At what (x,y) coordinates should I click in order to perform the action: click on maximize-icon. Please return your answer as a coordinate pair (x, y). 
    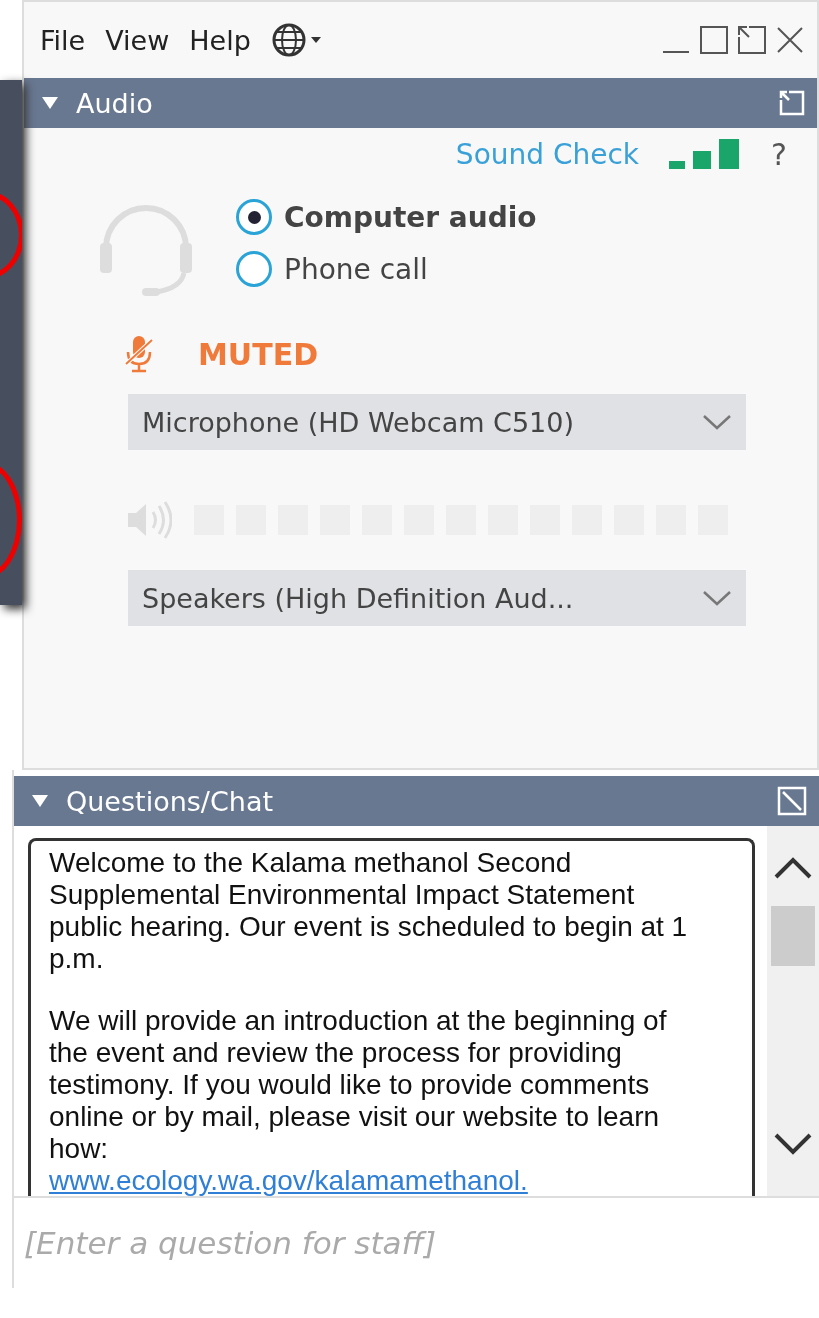
    Looking at the image, I should click on (714, 40).